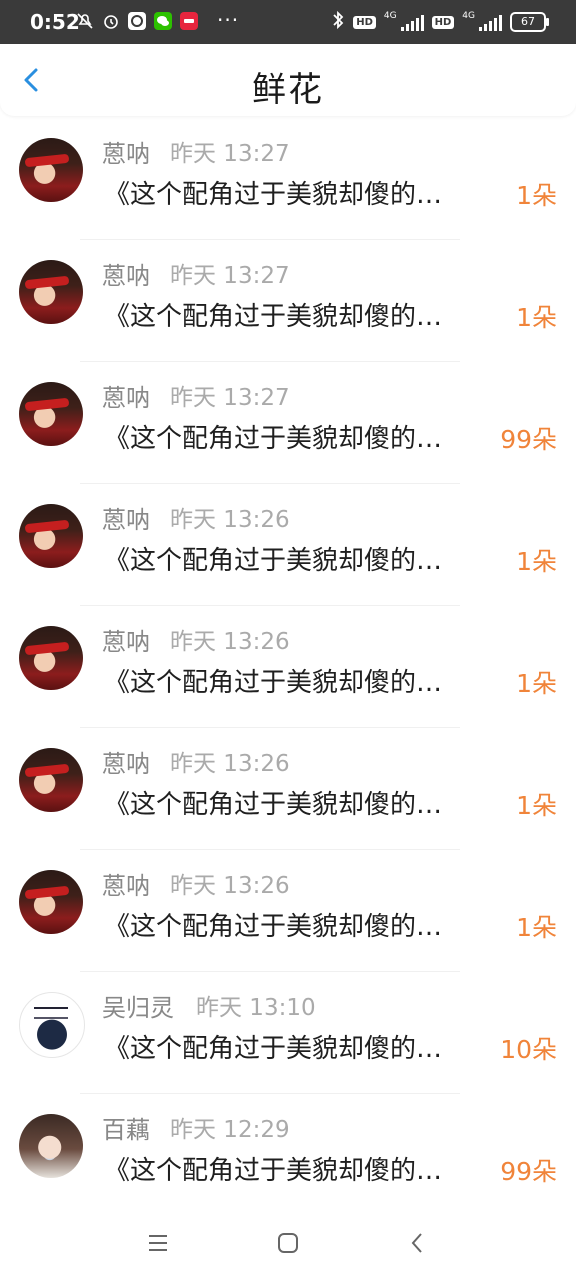 This screenshot has height=1280, width=576. I want to click on menu-icon, so click(158, 1243).